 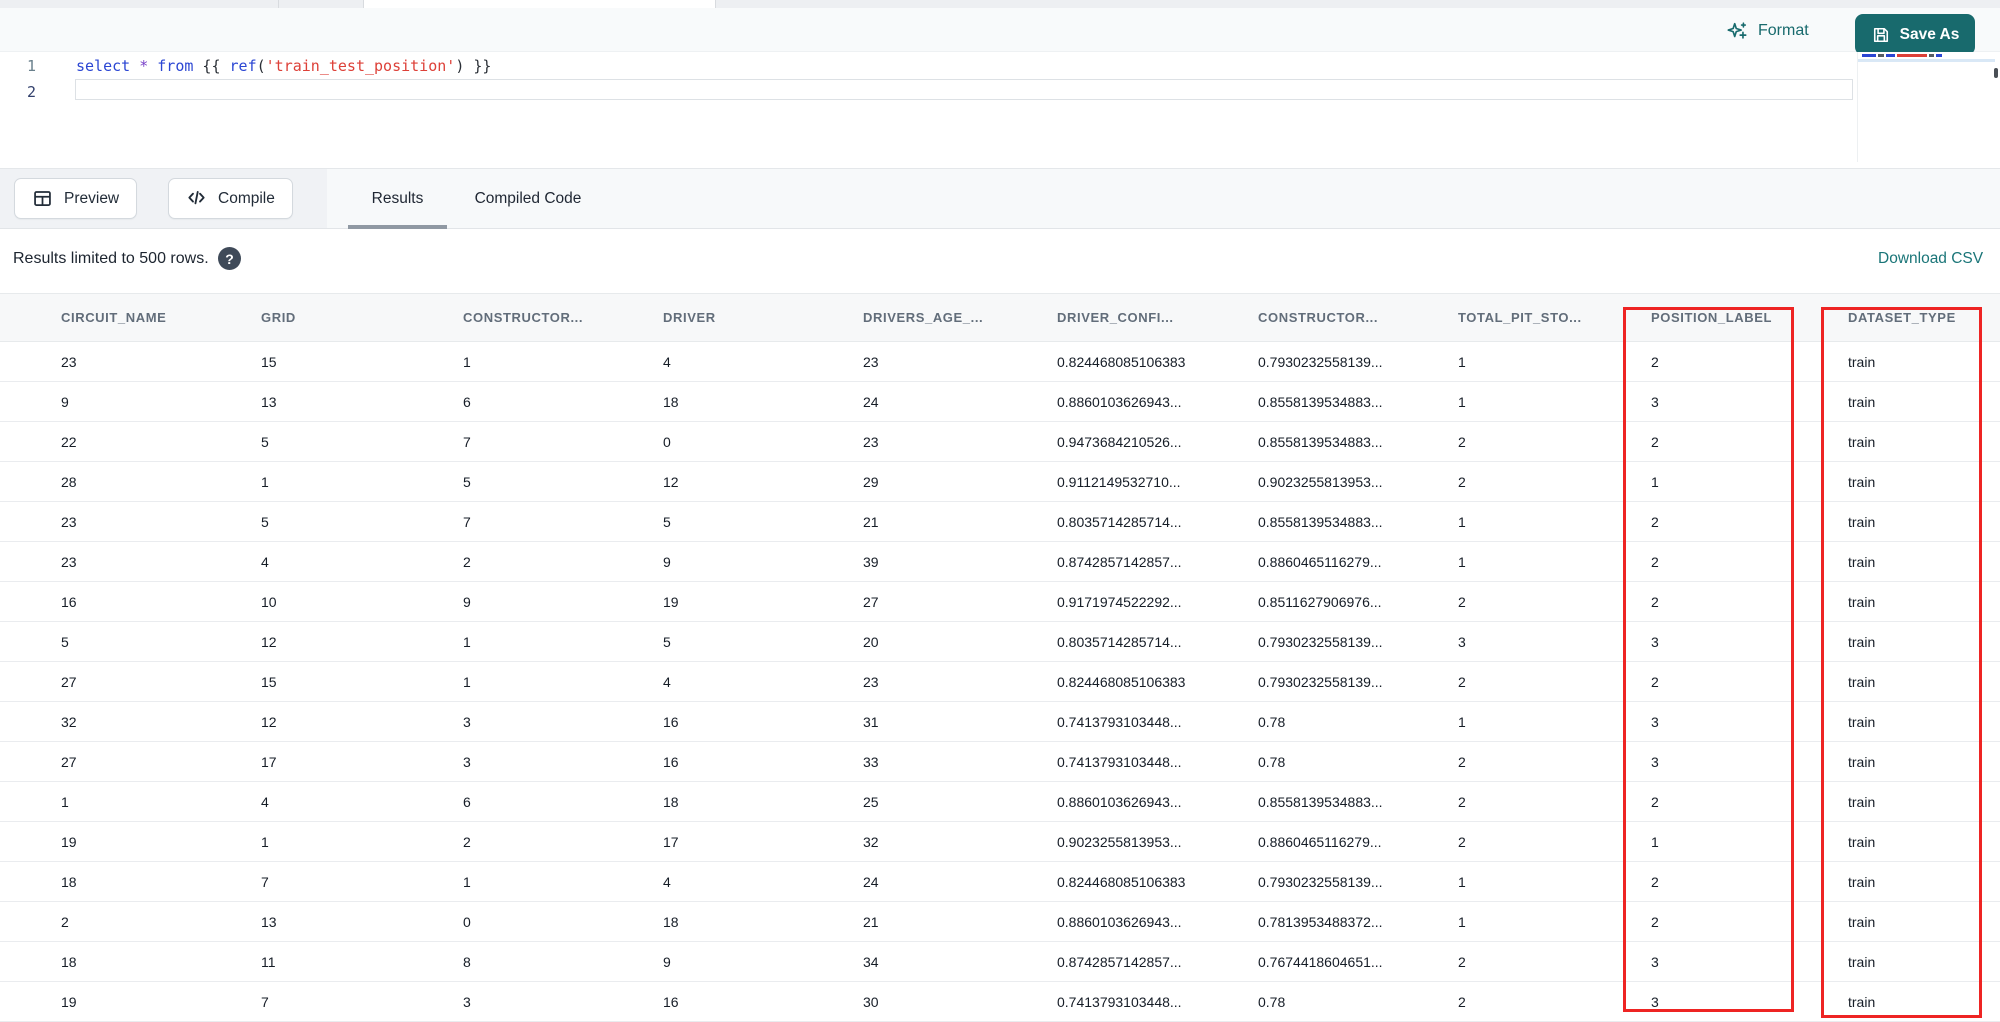 I want to click on editor-scrollbar, so click(x=1996, y=73).